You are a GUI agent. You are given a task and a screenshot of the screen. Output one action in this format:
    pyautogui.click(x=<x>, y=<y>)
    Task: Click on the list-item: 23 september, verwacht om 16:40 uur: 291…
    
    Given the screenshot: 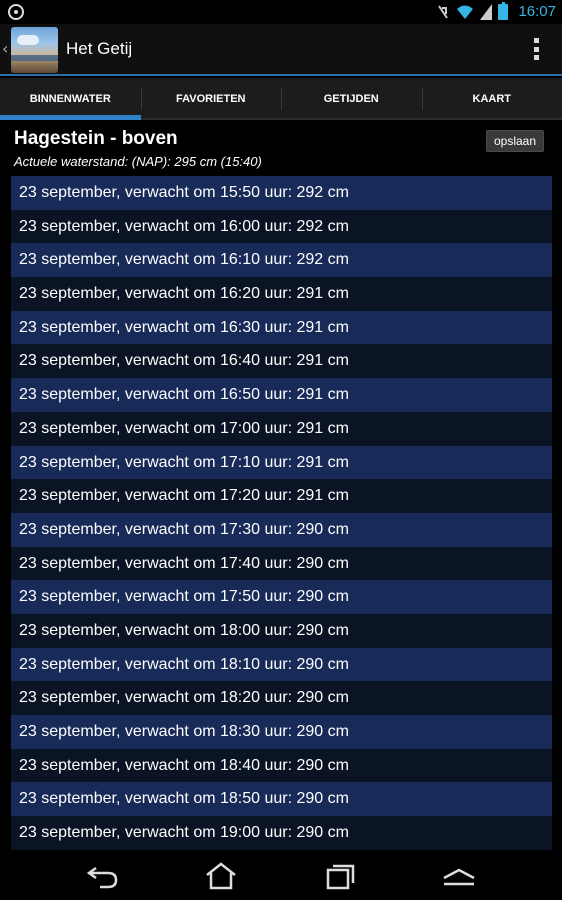 What is the action you would take?
    pyautogui.click(x=281, y=361)
    